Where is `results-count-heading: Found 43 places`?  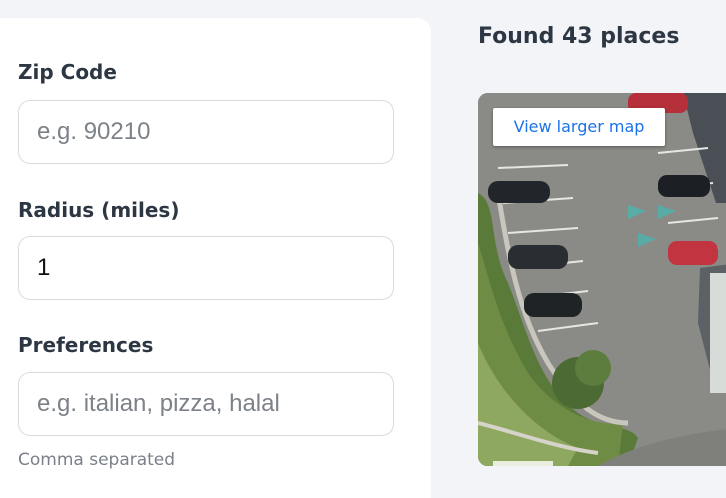 results-count-heading: Found 43 places is located at coordinates (579, 36).